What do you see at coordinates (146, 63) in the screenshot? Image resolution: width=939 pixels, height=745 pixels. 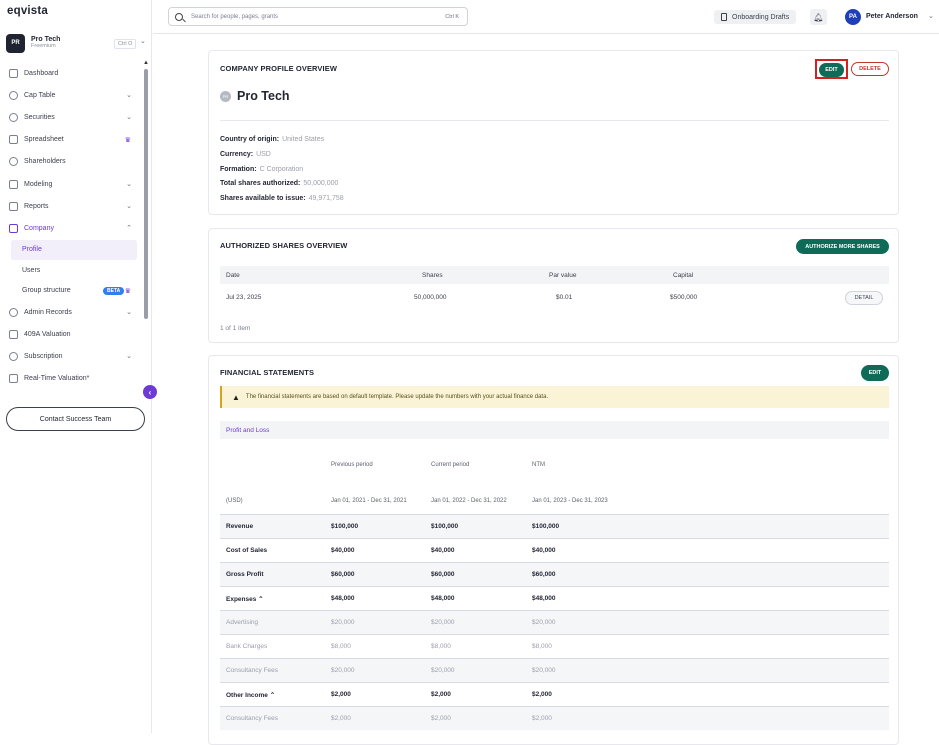 I see `scroll-up-arrow-icon: ▲` at bounding box center [146, 63].